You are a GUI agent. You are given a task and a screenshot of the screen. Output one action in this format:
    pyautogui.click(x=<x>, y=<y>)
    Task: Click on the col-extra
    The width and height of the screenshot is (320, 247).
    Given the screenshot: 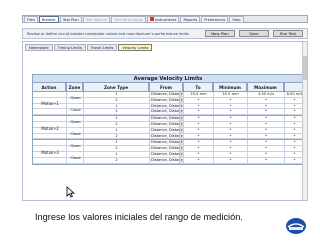 What is the action you would take?
    pyautogui.click(x=294, y=87)
    